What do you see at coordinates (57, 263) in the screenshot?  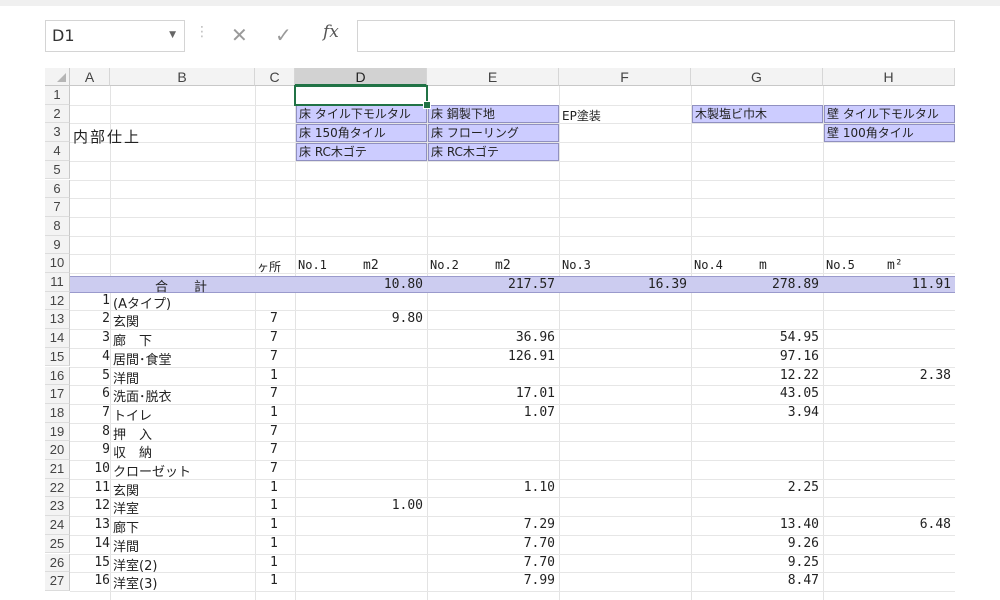 I see `row-header: 10` at bounding box center [57, 263].